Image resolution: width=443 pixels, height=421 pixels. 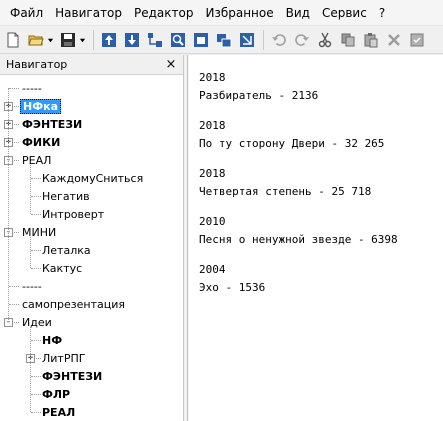 I want to click on tree-item-label: ЛитРПГ, so click(x=64, y=358).